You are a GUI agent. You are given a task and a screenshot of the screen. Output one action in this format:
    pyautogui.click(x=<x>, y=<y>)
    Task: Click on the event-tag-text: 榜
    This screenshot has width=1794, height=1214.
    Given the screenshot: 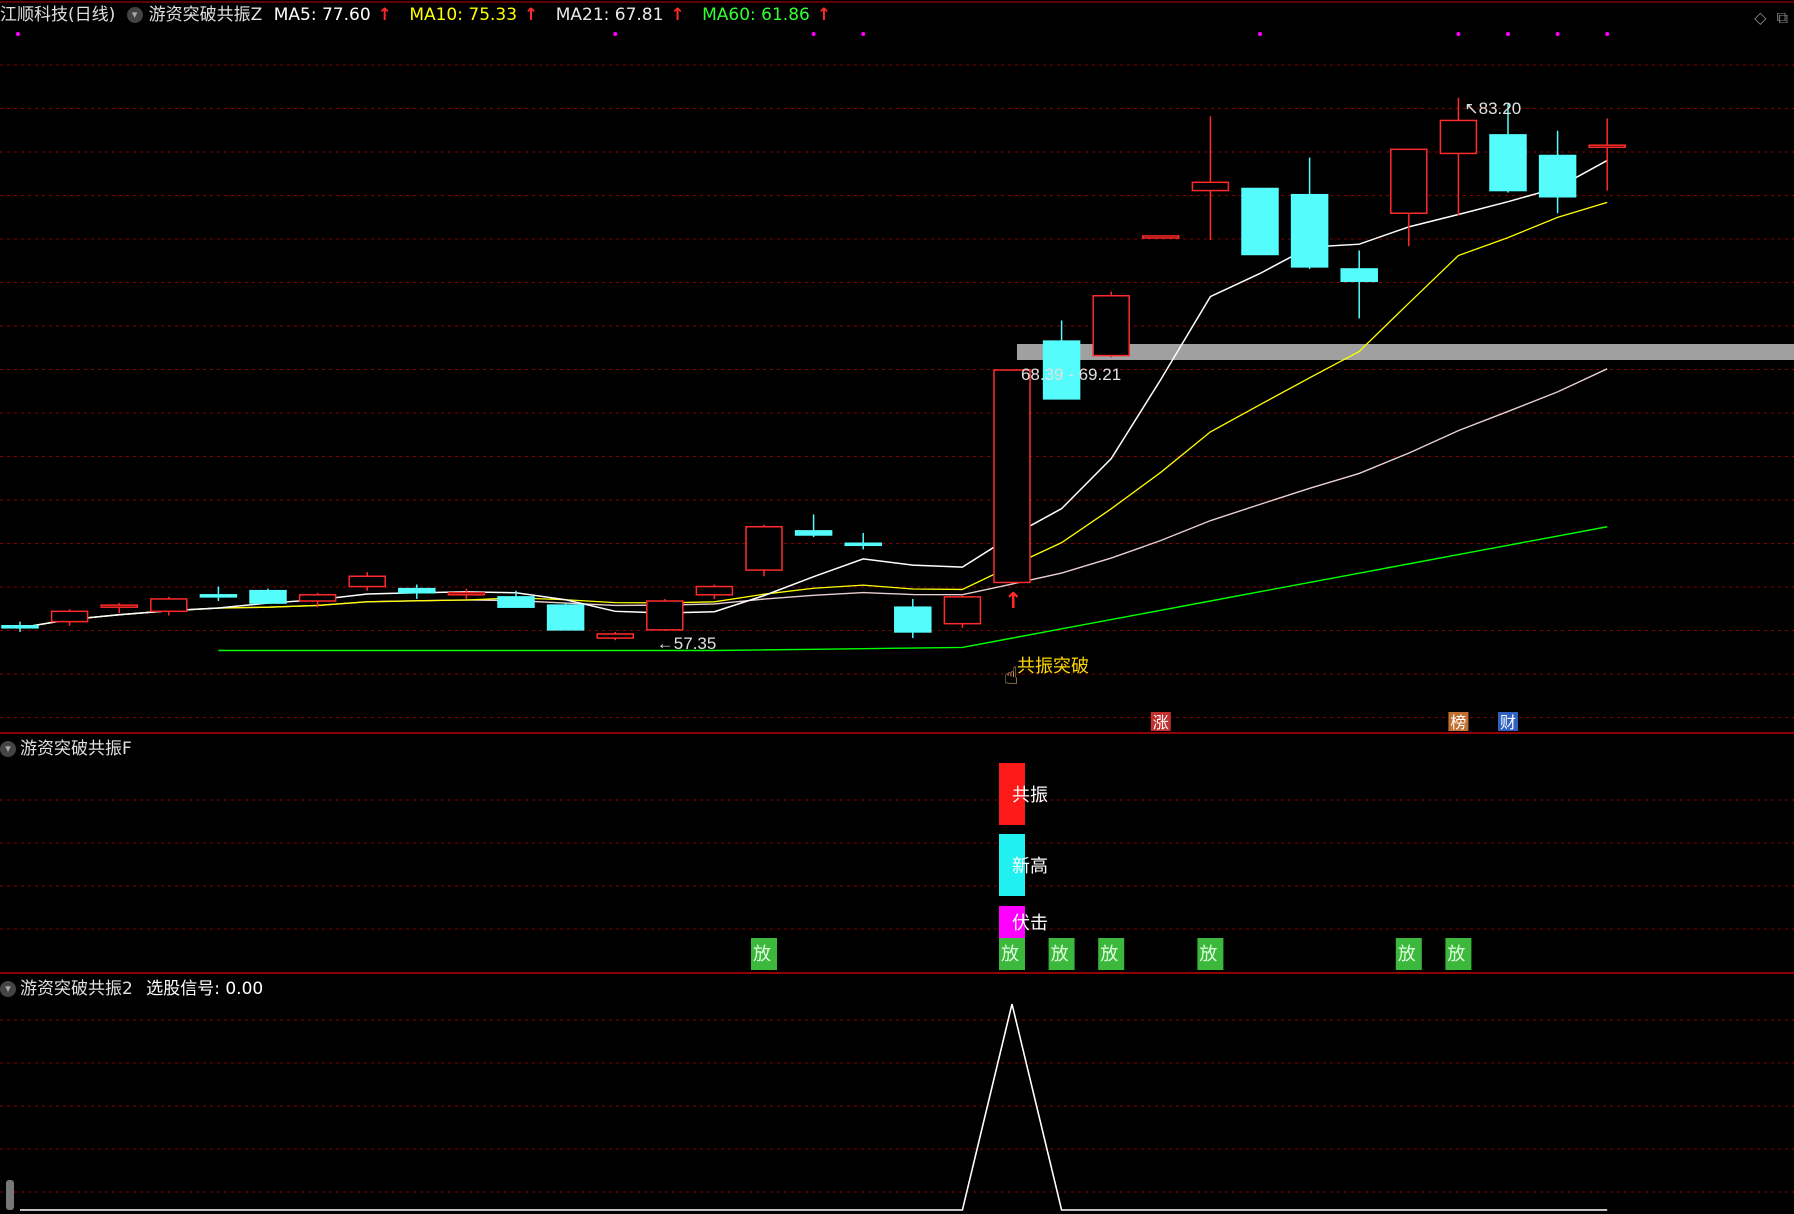 What is the action you would take?
    pyautogui.click(x=1458, y=722)
    